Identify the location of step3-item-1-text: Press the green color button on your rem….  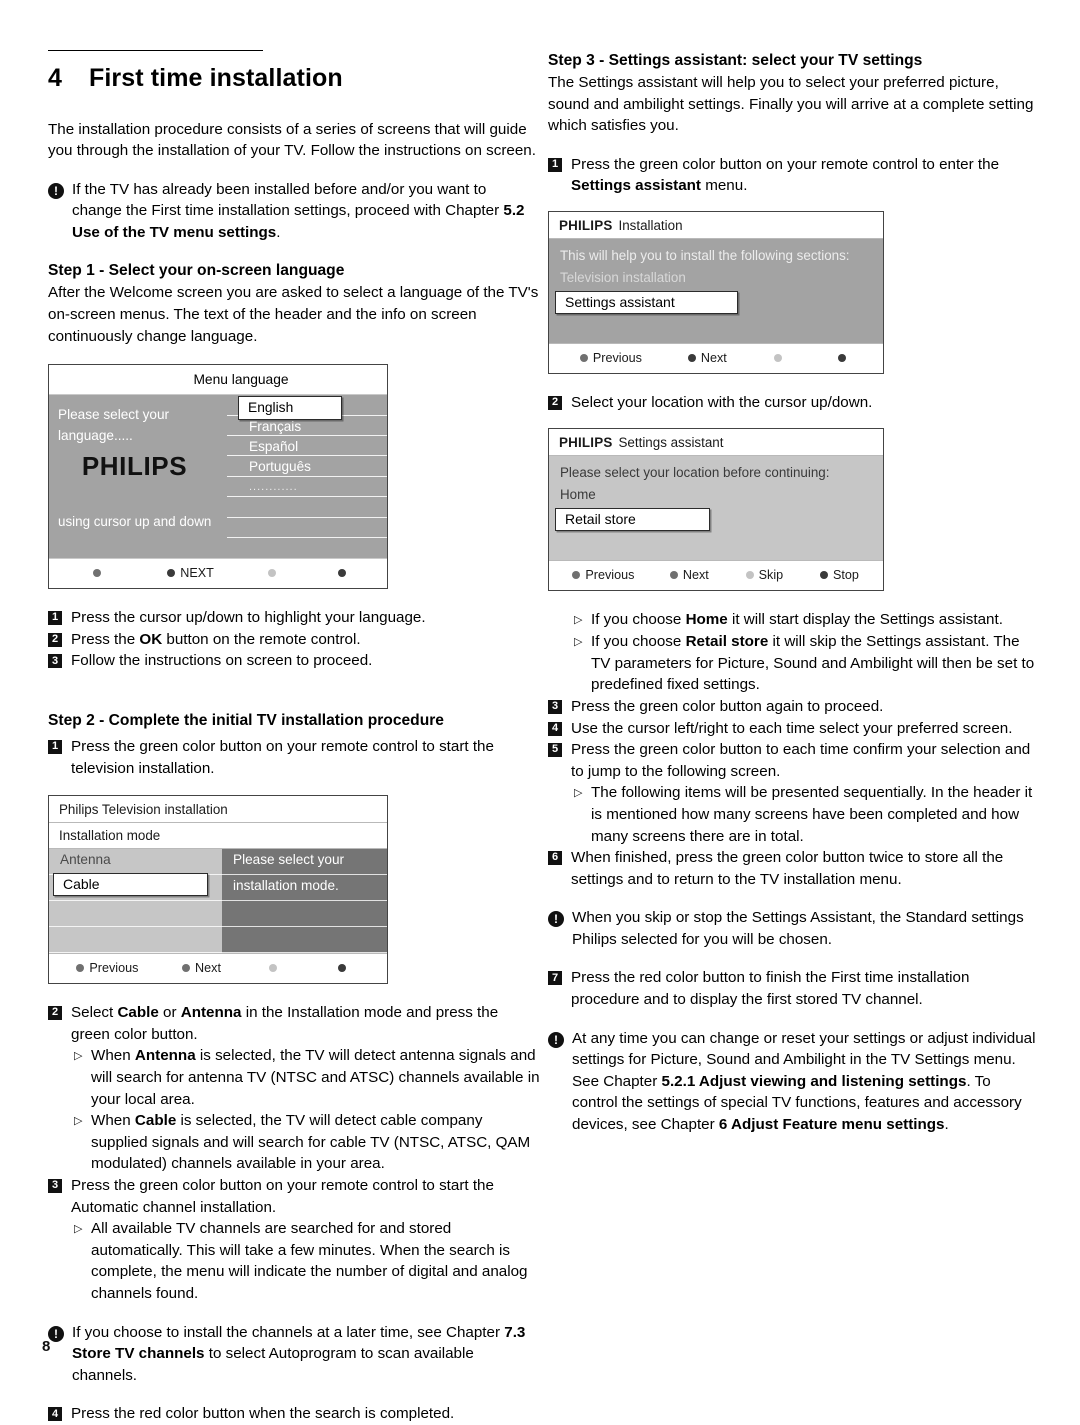
(785, 175).